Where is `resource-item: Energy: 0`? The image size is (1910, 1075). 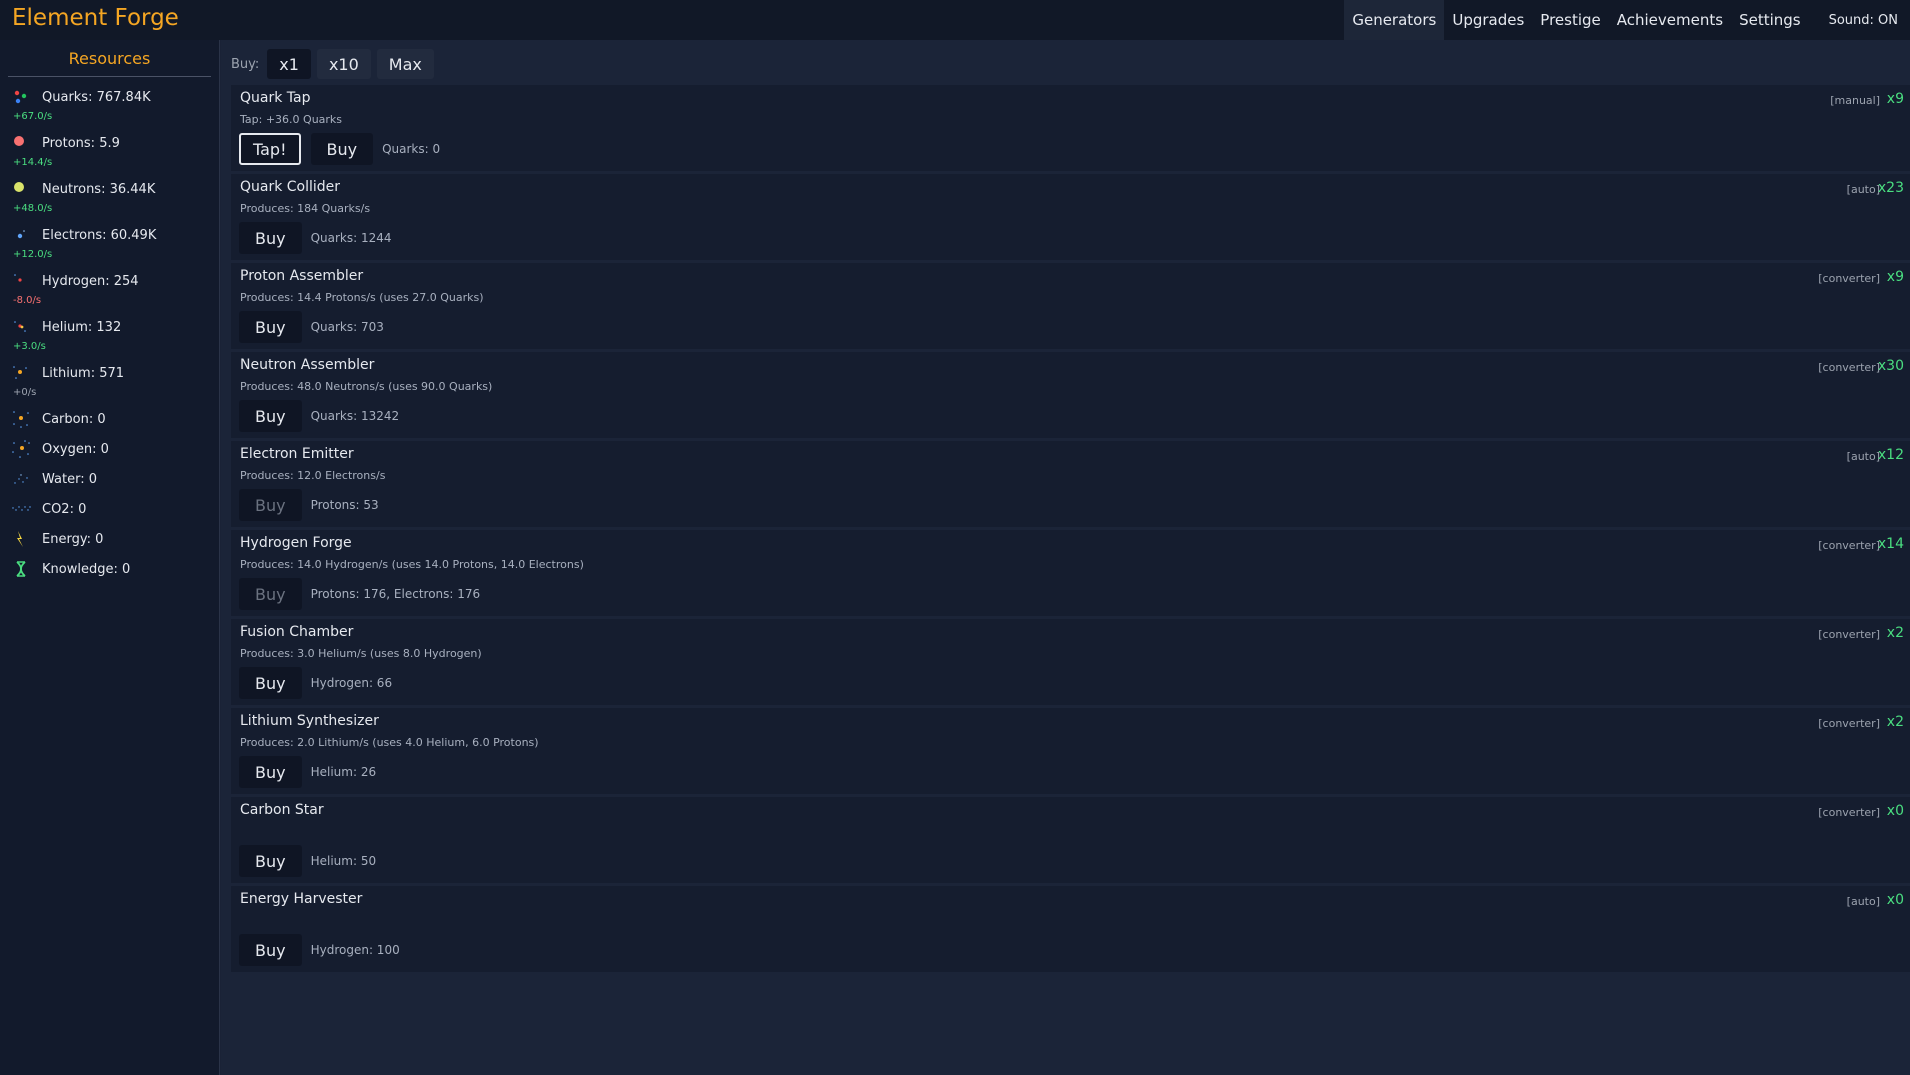
resource-item: Energy: 0 is located at coordinates (109, 541).